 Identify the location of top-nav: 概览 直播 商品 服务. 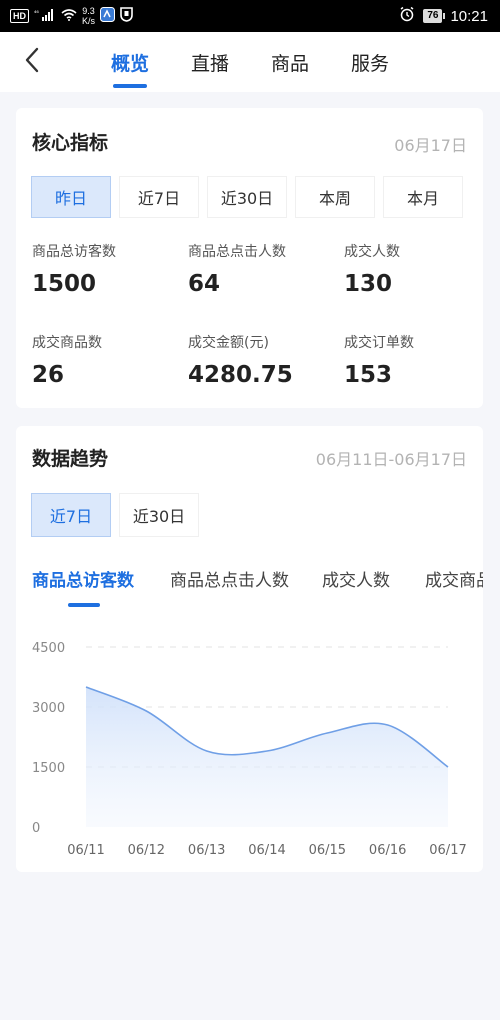
(250, 62).